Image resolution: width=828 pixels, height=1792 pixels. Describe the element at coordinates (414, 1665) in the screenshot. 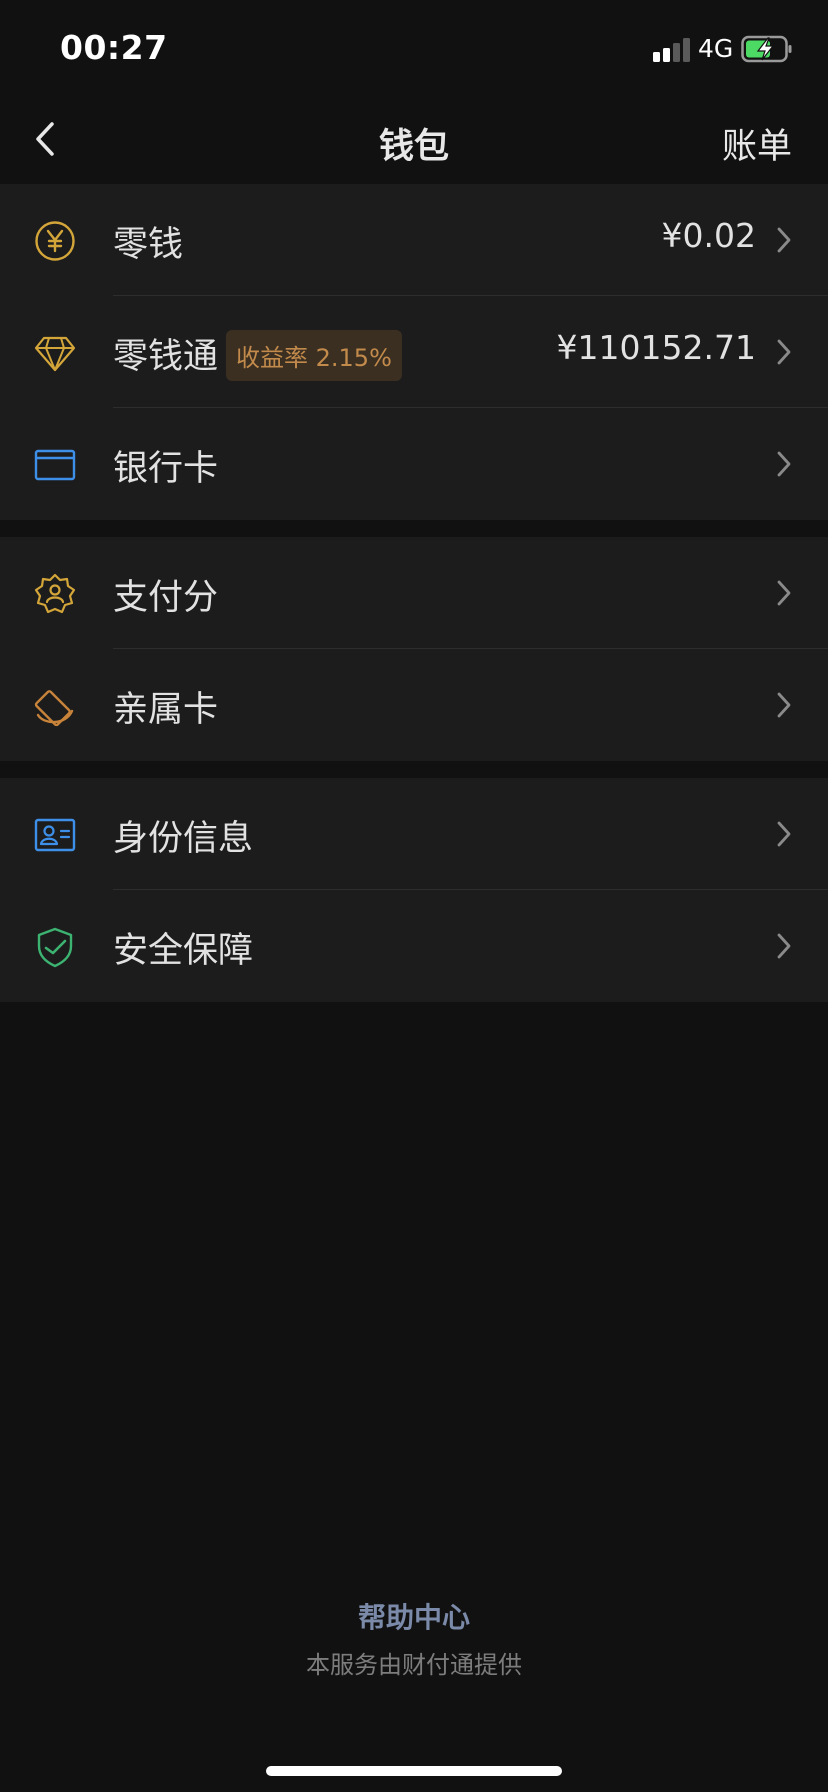

I see `service-provider-note: 本服务由财付通提供` at that location.